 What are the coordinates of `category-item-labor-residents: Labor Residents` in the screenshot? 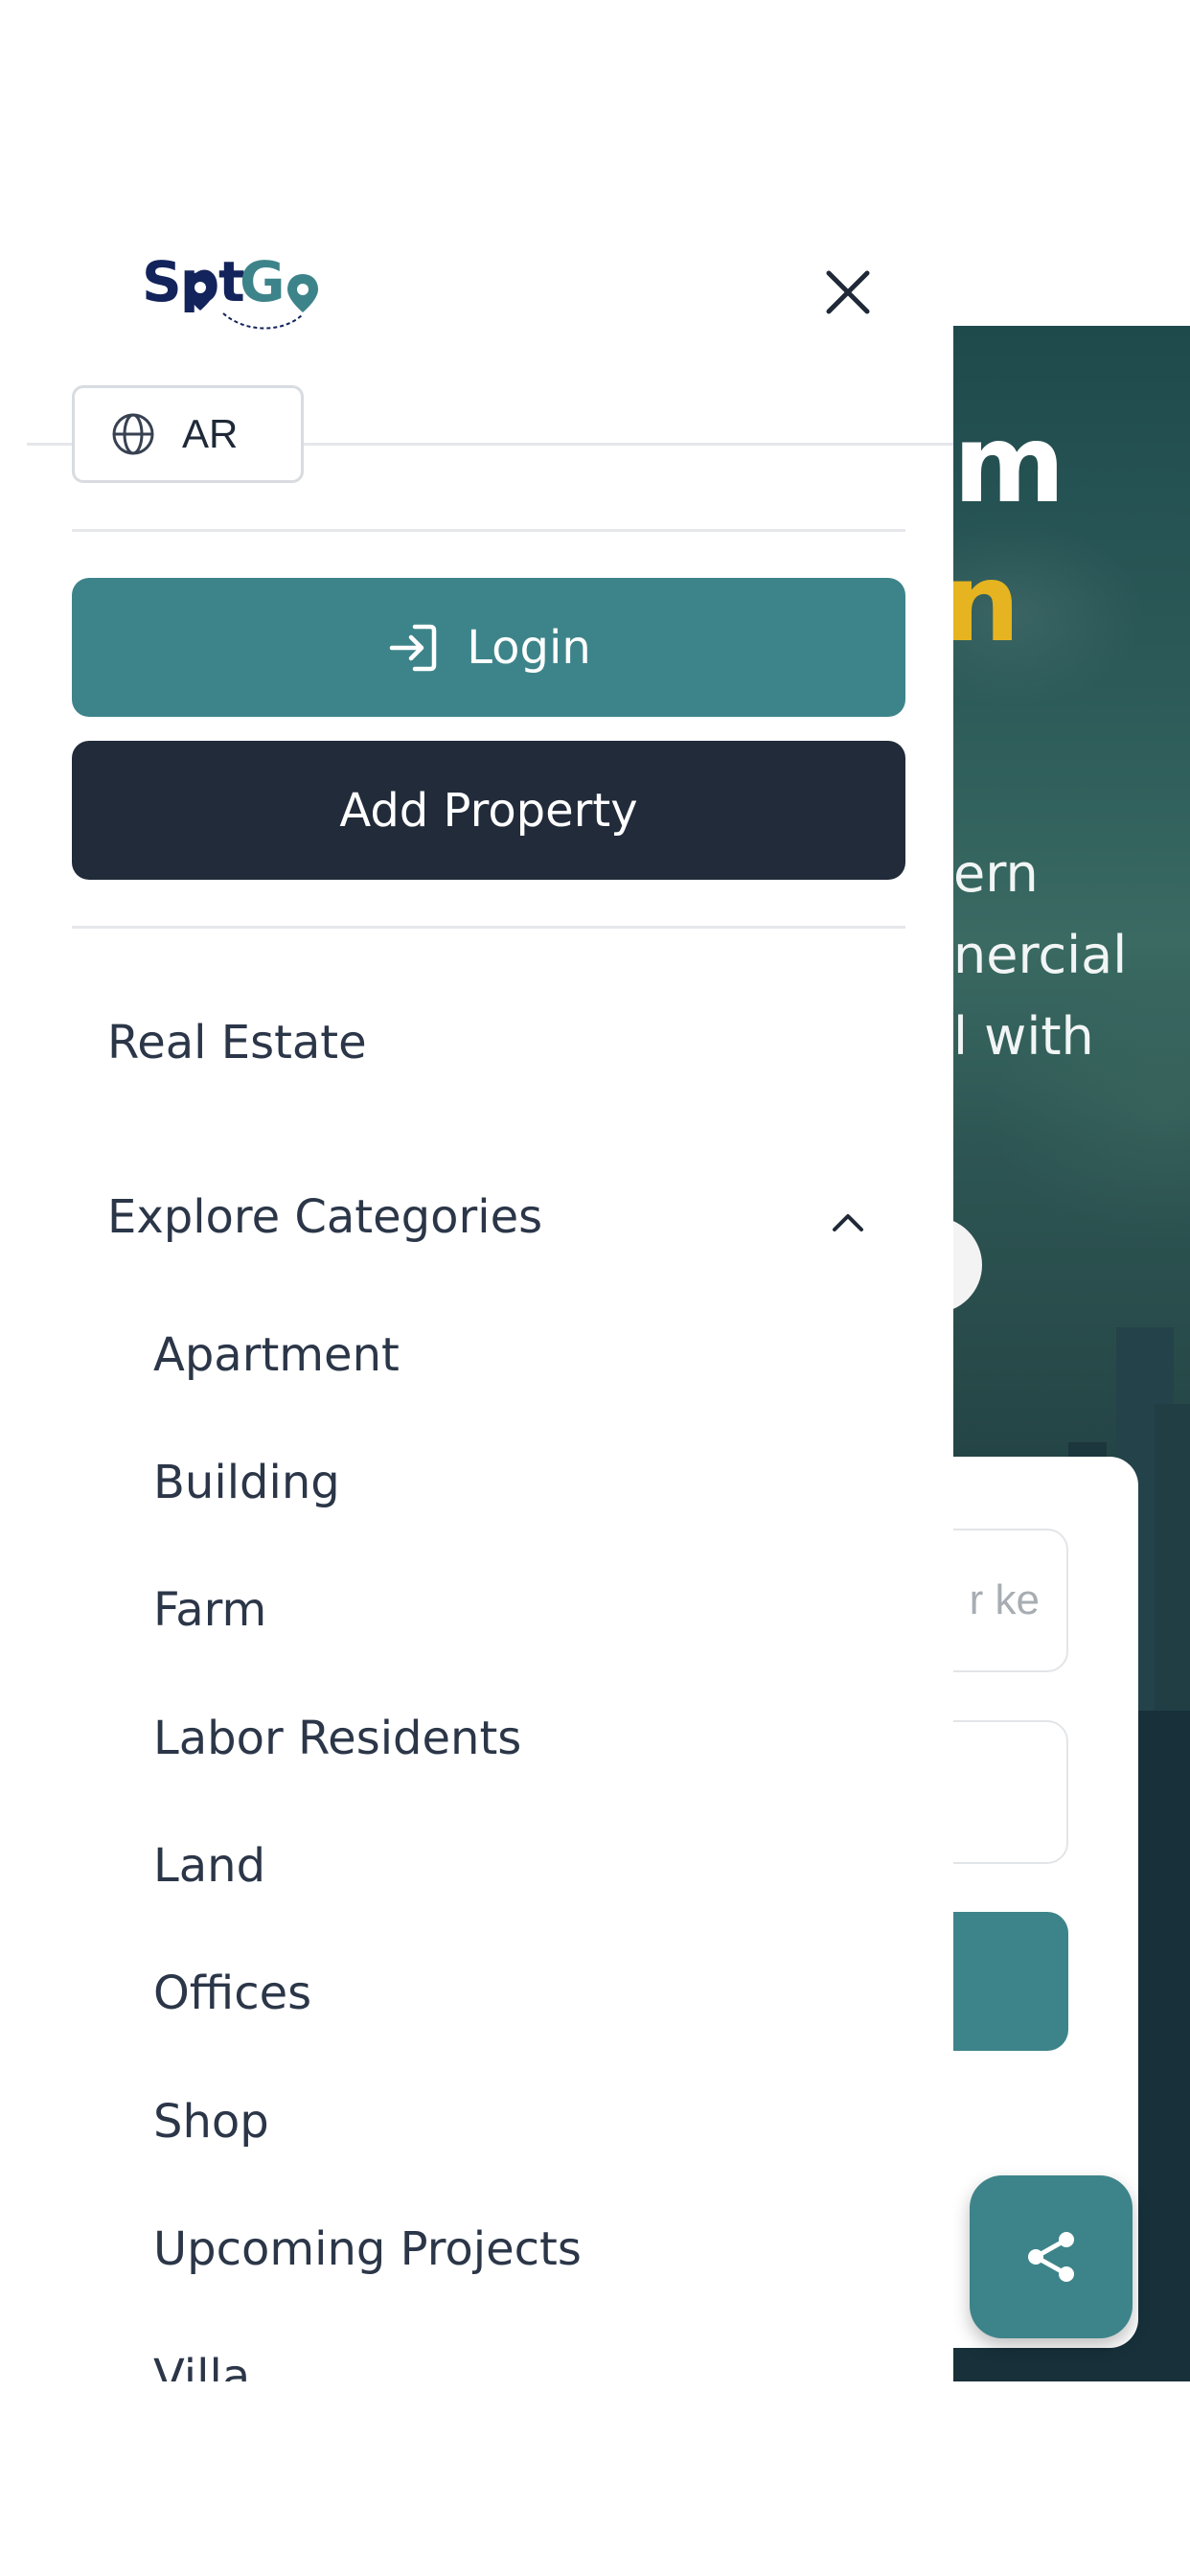 It's located at (337, 1738).